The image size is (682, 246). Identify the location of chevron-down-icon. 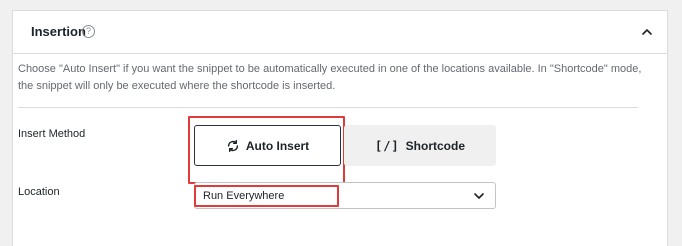
(479, 196).